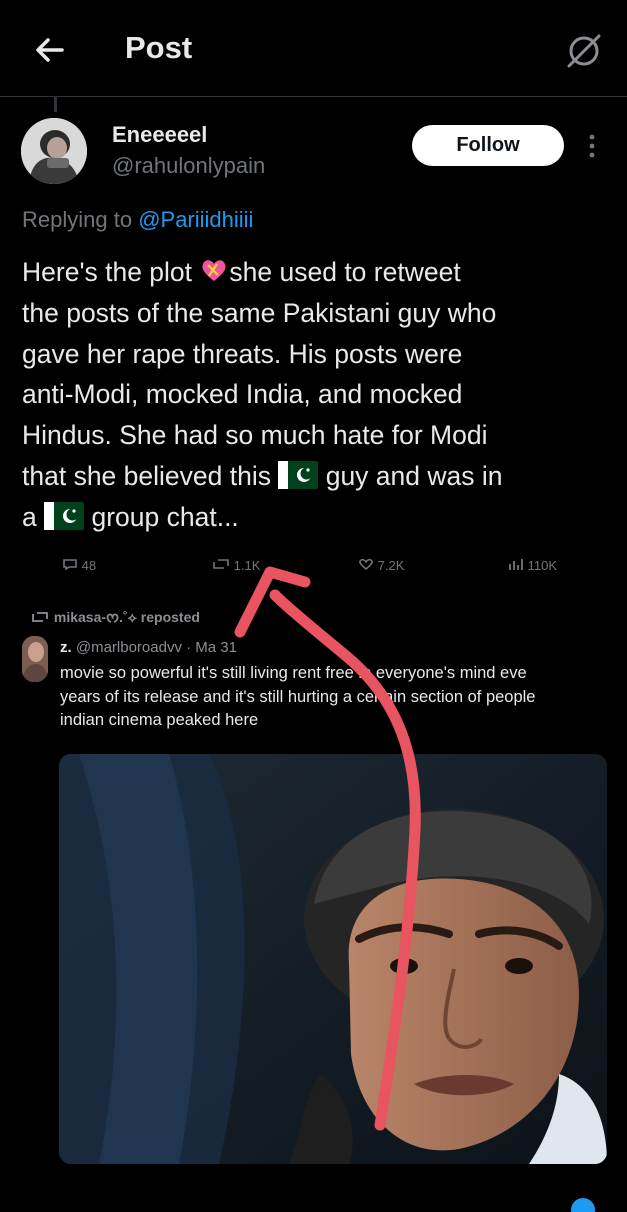 The height and width of the screenshot is (1212, 627). I want to click on thread-connector, so click(55, 104).